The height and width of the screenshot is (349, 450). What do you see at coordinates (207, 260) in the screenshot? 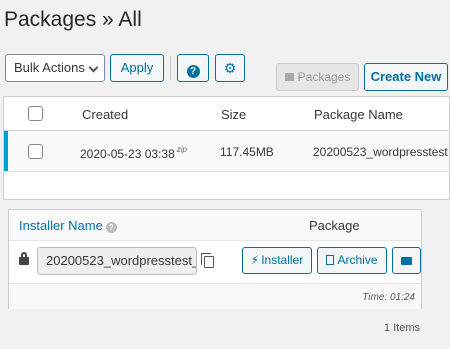
I see `copy-icon` at bounding box center [207, 260].